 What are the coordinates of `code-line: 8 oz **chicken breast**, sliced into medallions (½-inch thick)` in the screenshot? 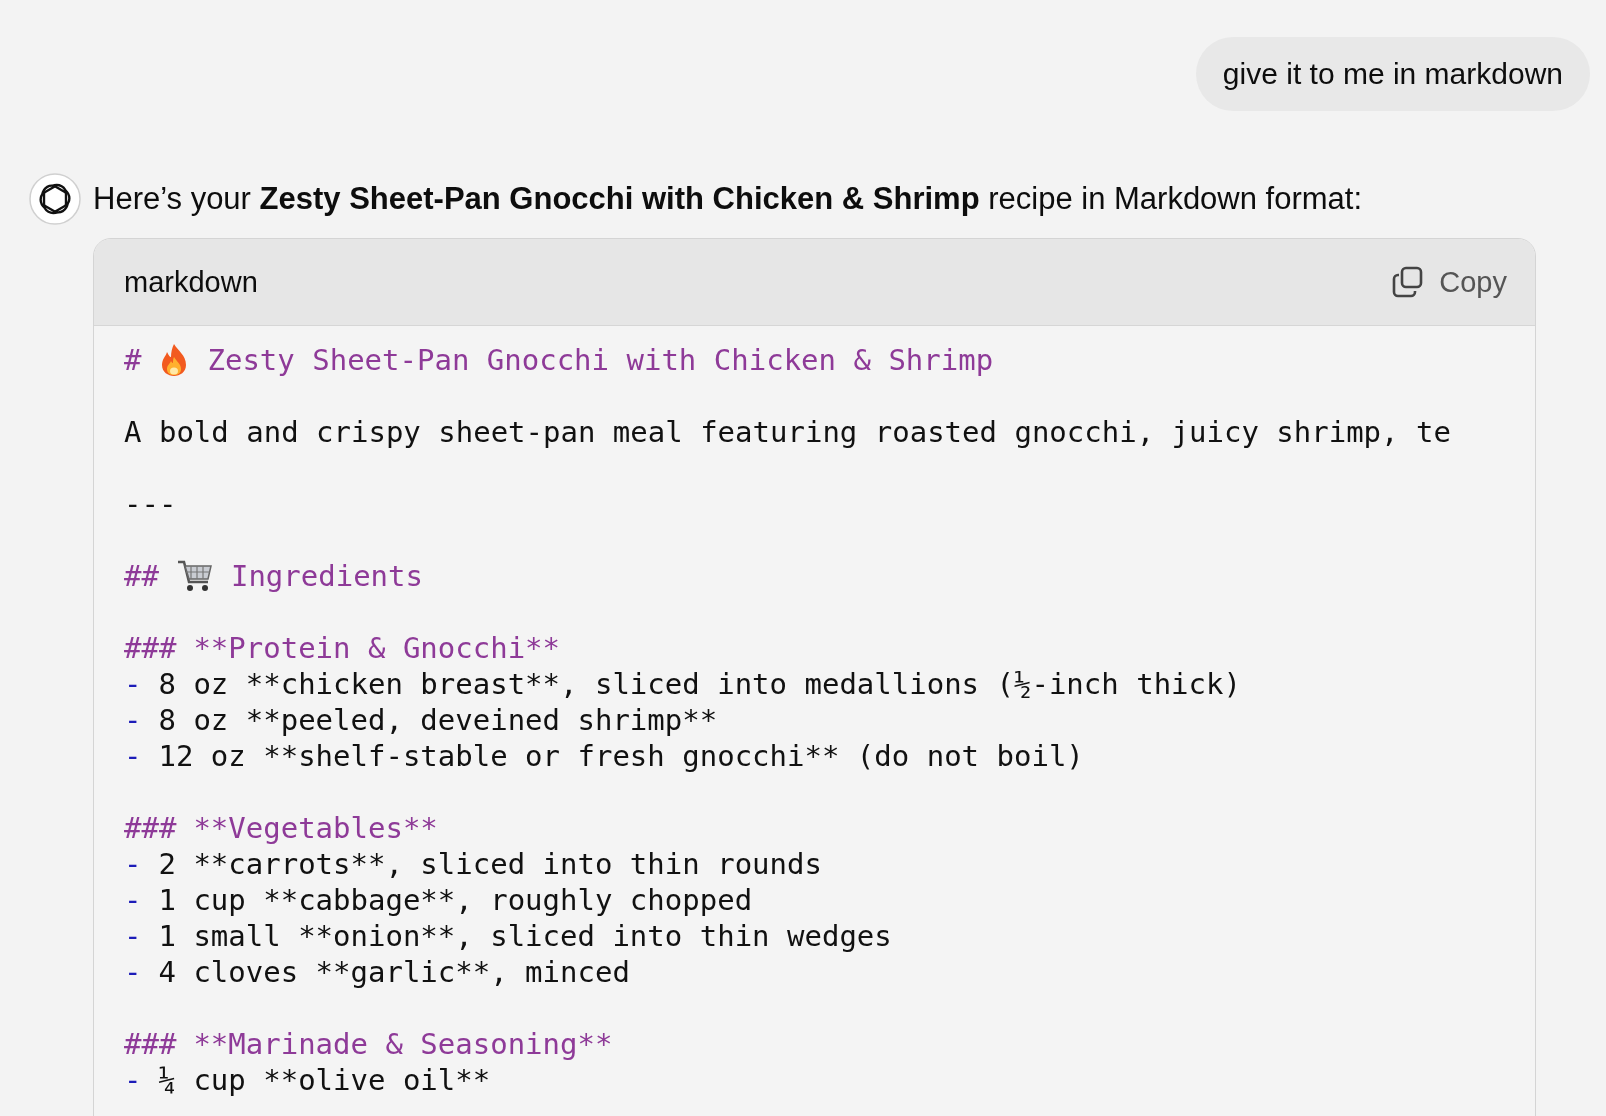 It's located at (699, 684).